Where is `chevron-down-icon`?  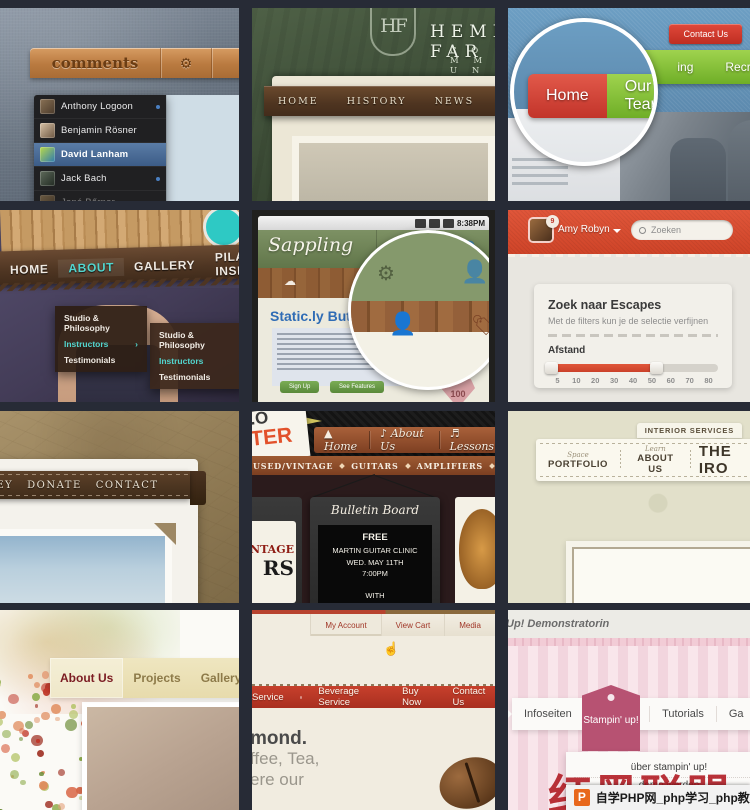
chevron-down-icon is located at coordinates (617, 231).